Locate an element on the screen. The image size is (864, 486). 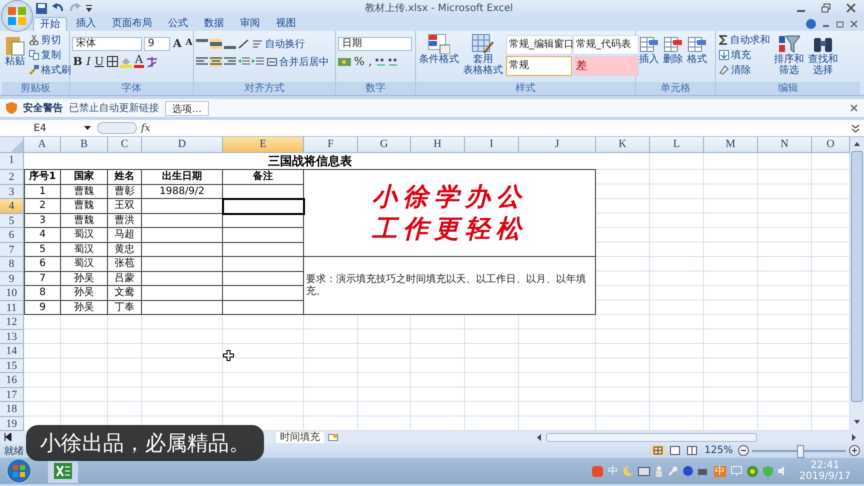
align-right-icon is located at coordinates (230, 61).